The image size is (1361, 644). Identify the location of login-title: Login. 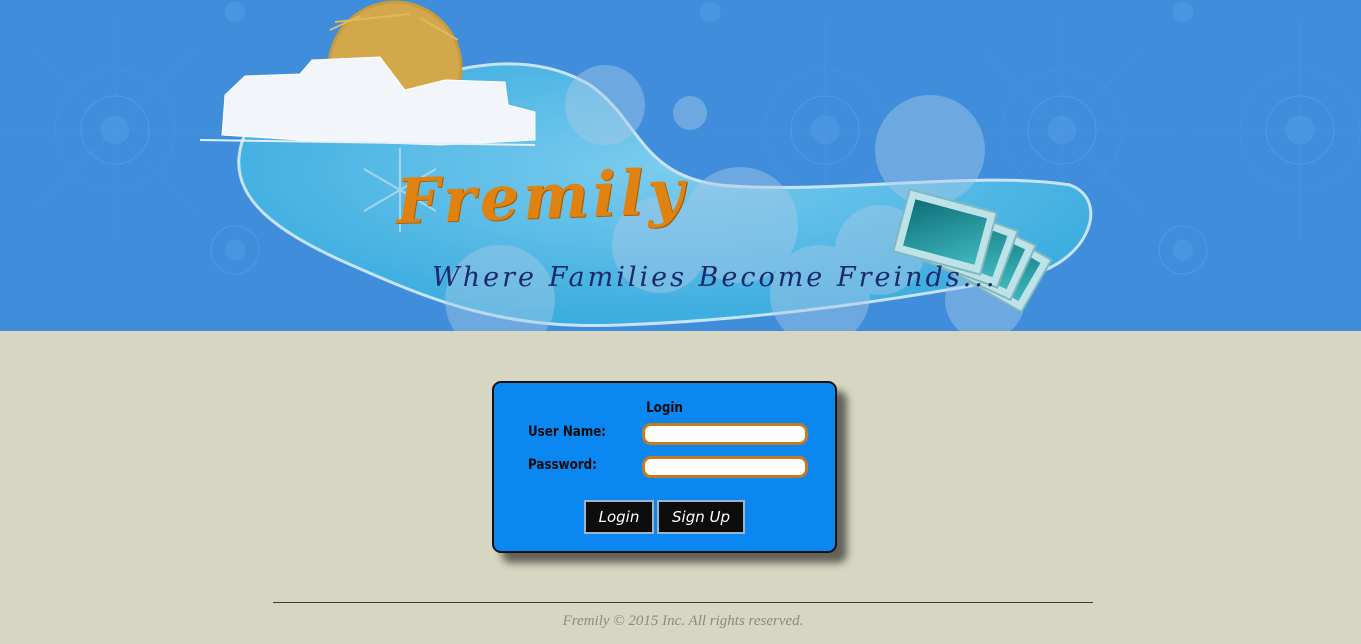
(664, 408).